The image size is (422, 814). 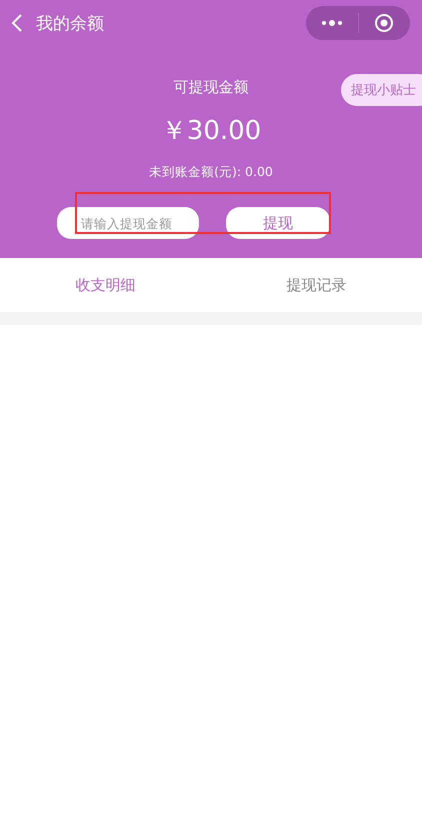 What do you see at coordinates (128, 223) in the screenshot?
I see `amount-field: 请输入提现金额` at bounding box center [128, 223].